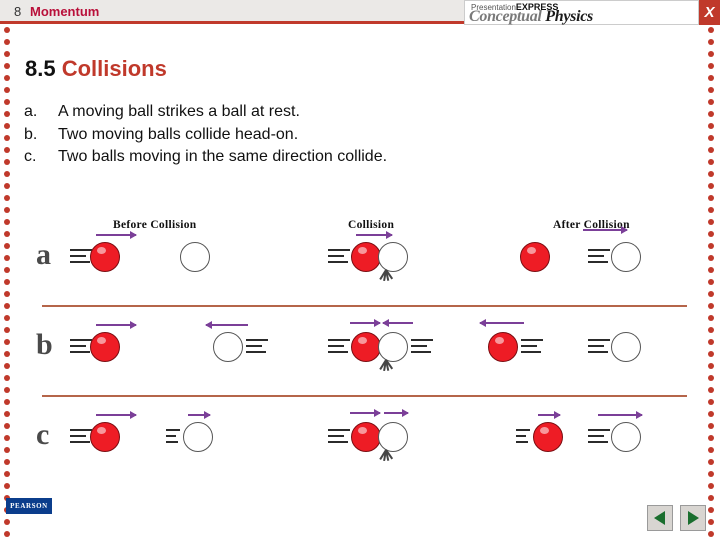 This screenshot has width=720, height=540. Describe the element at coordinates (31, 134) in the screenshot. I see `bullet-label: b.` at that location.